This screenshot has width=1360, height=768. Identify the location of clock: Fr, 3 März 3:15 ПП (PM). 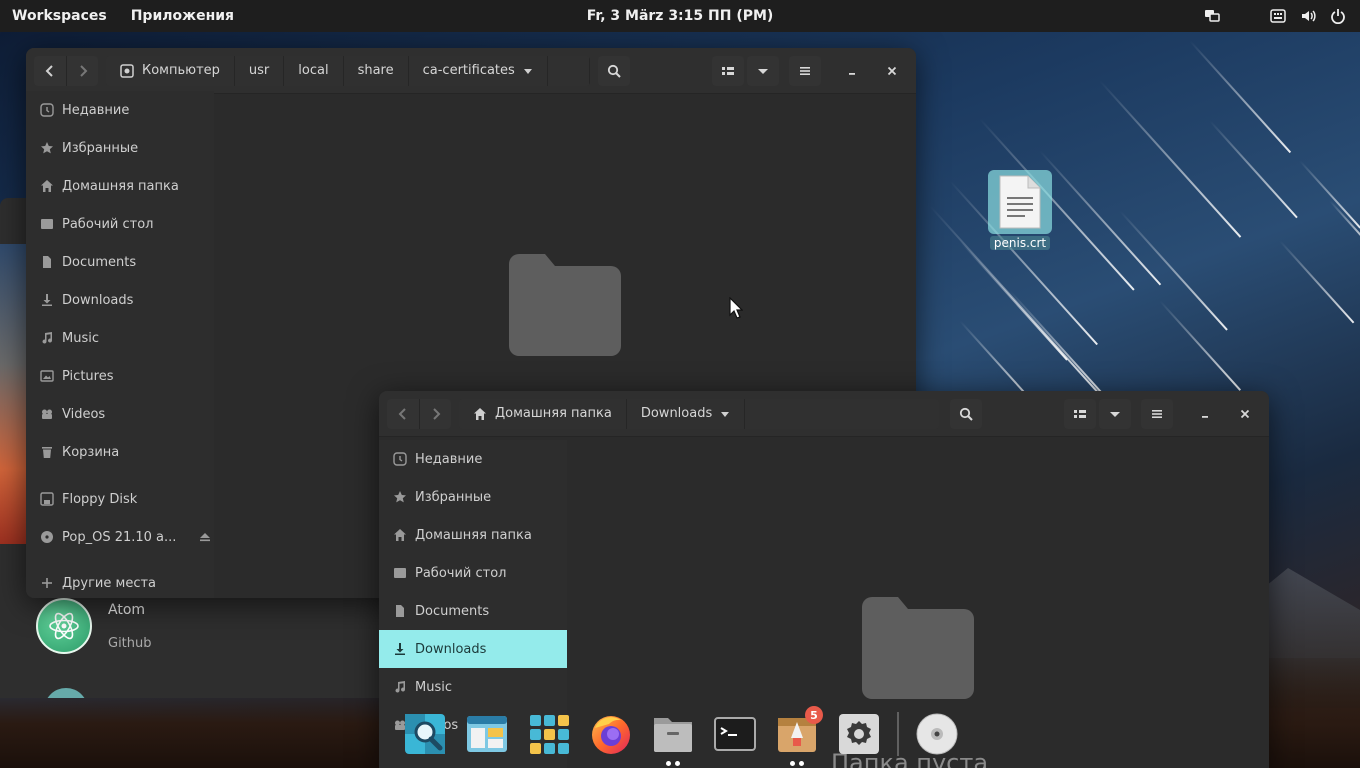
(680, 16).